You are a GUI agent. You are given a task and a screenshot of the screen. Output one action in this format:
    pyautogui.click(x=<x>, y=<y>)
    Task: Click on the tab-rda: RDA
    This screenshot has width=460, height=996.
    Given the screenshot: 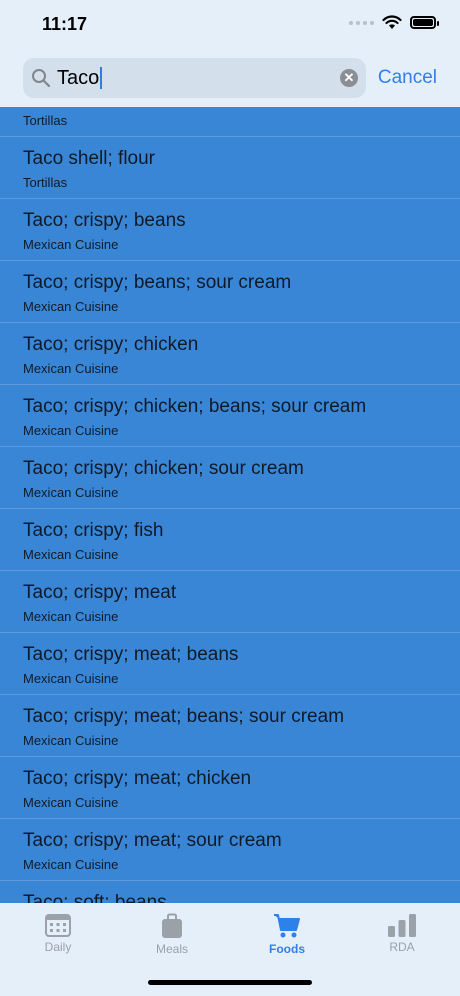 What is the action you would take?
    pyautogui.click(x=402, y=933)
    